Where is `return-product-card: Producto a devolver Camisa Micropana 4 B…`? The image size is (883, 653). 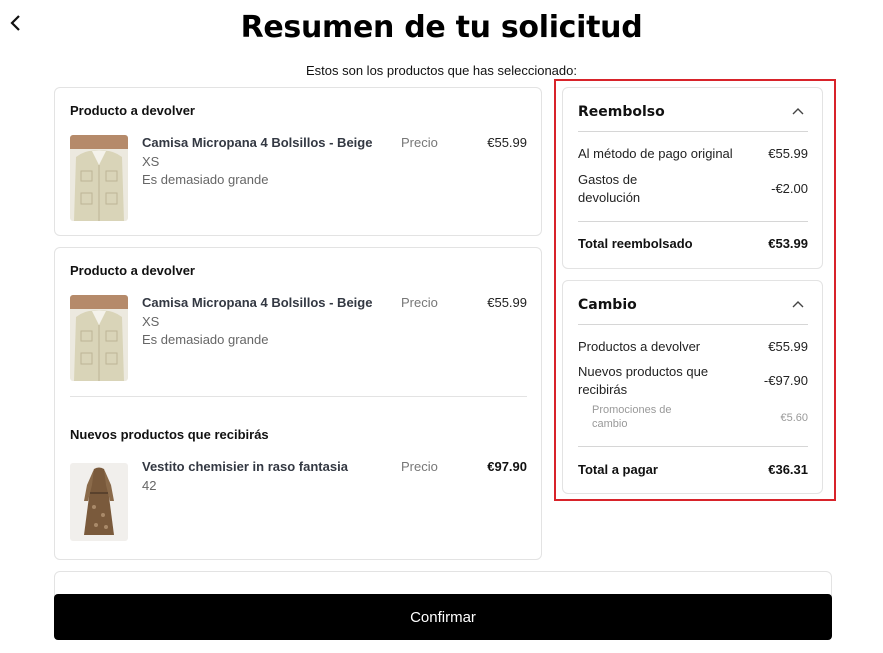
return-product-card: Producto a devolver Camisa Micropana 4 B… is located at coordinates (298, 161).